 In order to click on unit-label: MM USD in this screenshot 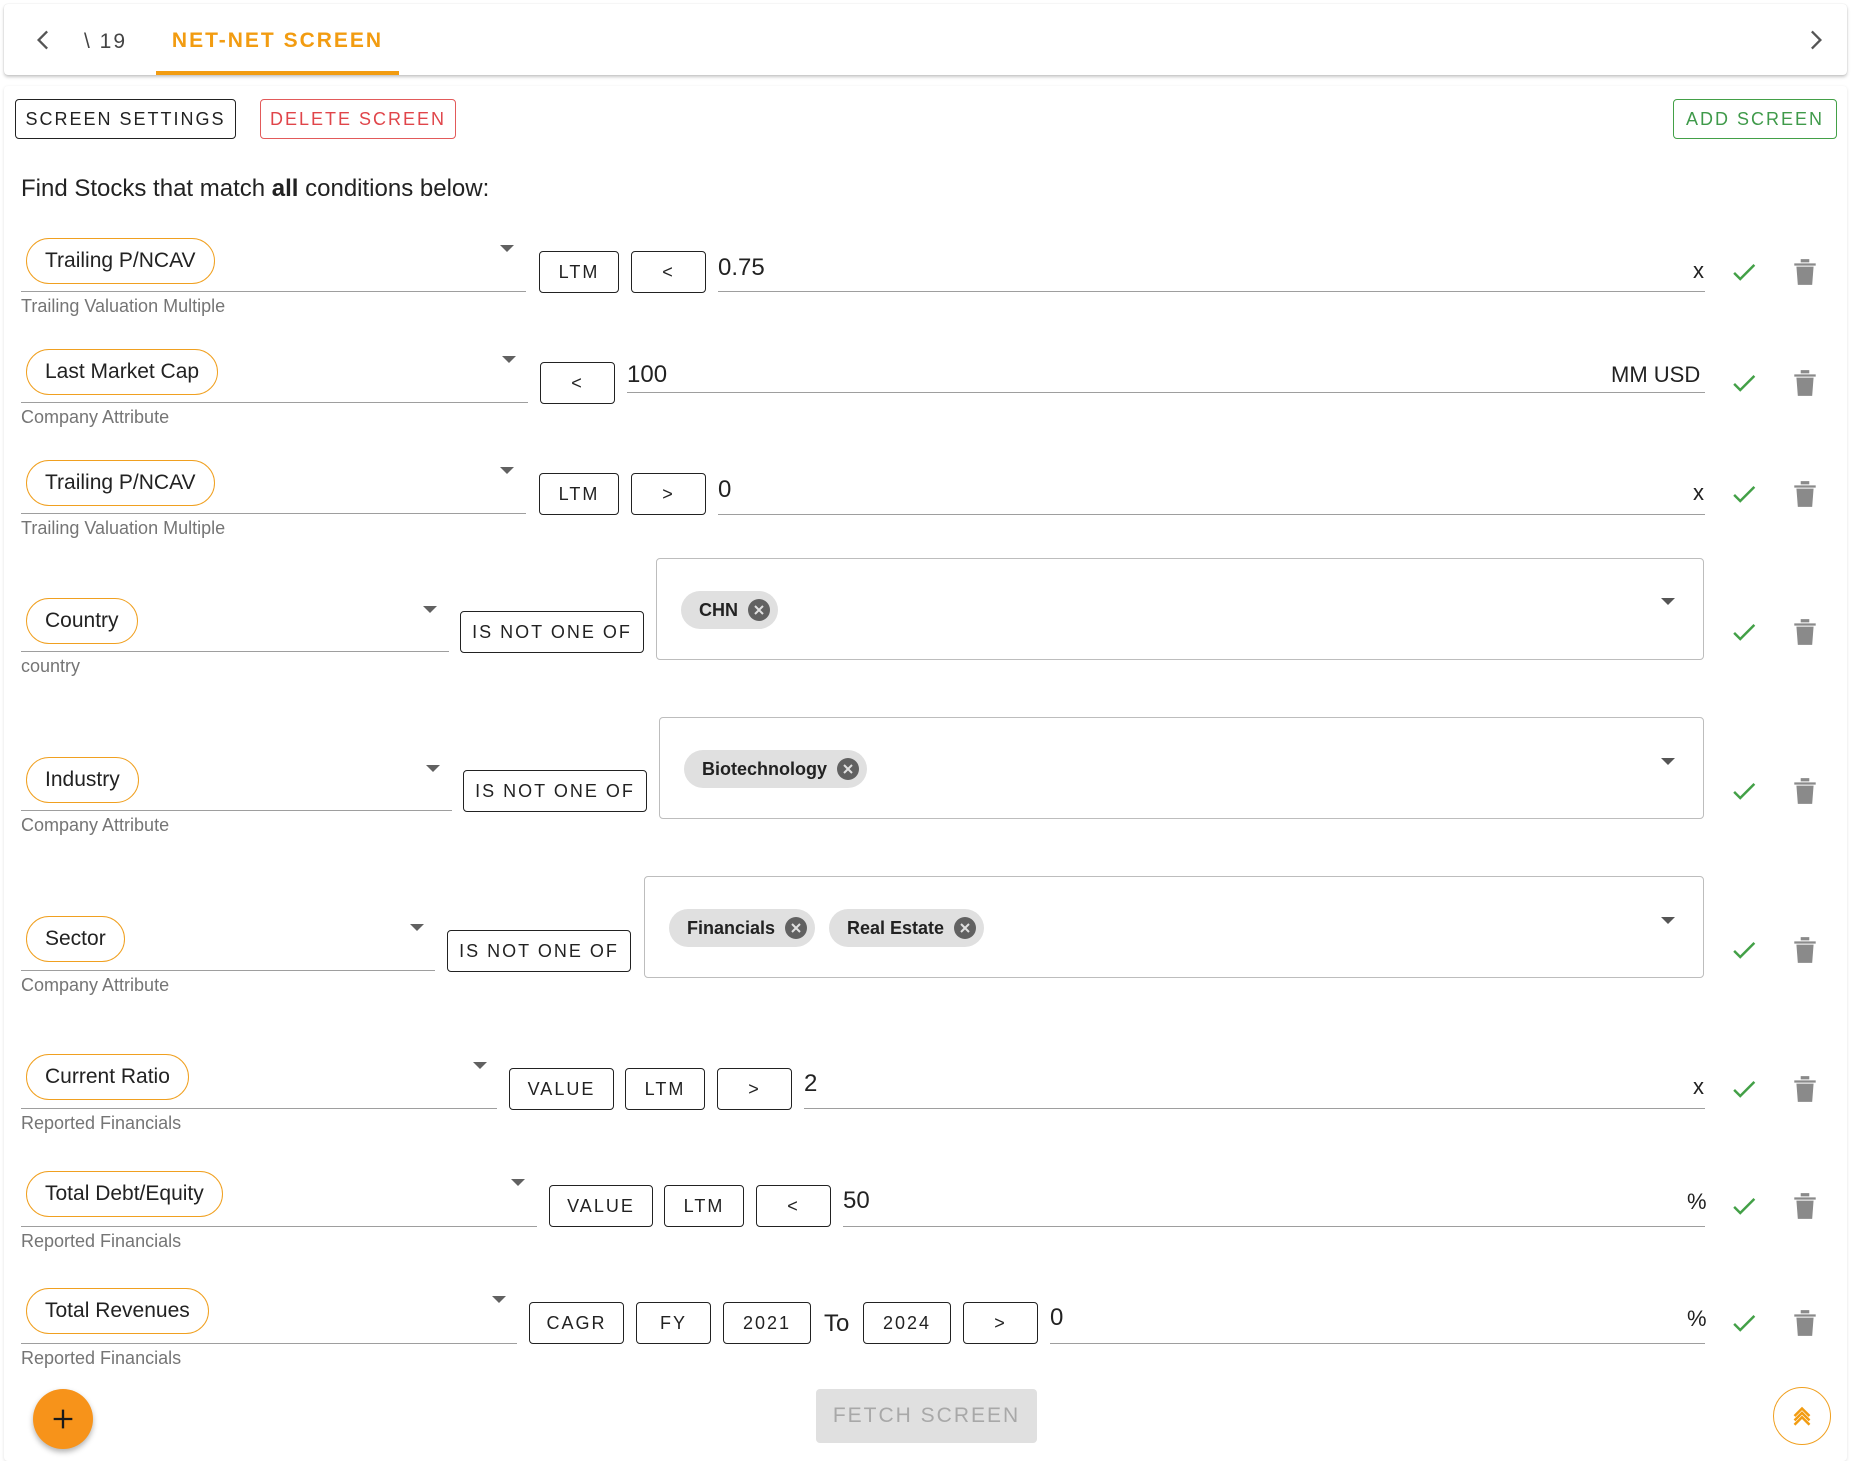, I will do `click(1656, 374)`.